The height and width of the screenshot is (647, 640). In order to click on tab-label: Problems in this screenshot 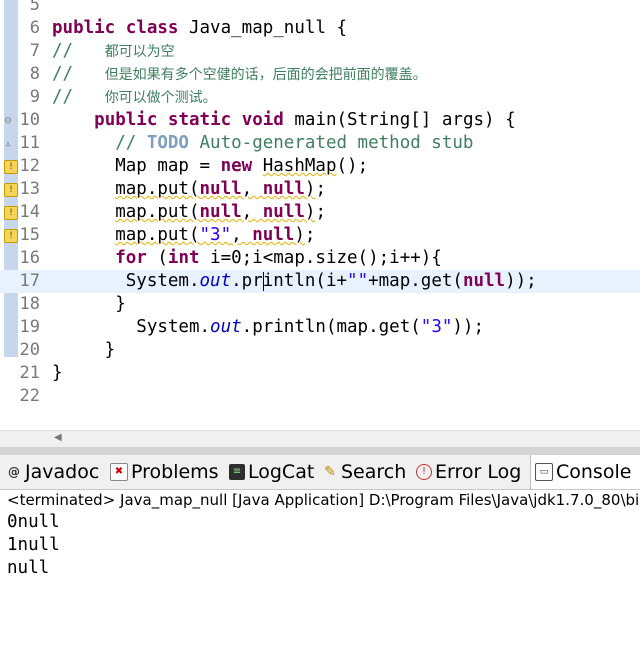, I will do `click(175, 472)`.